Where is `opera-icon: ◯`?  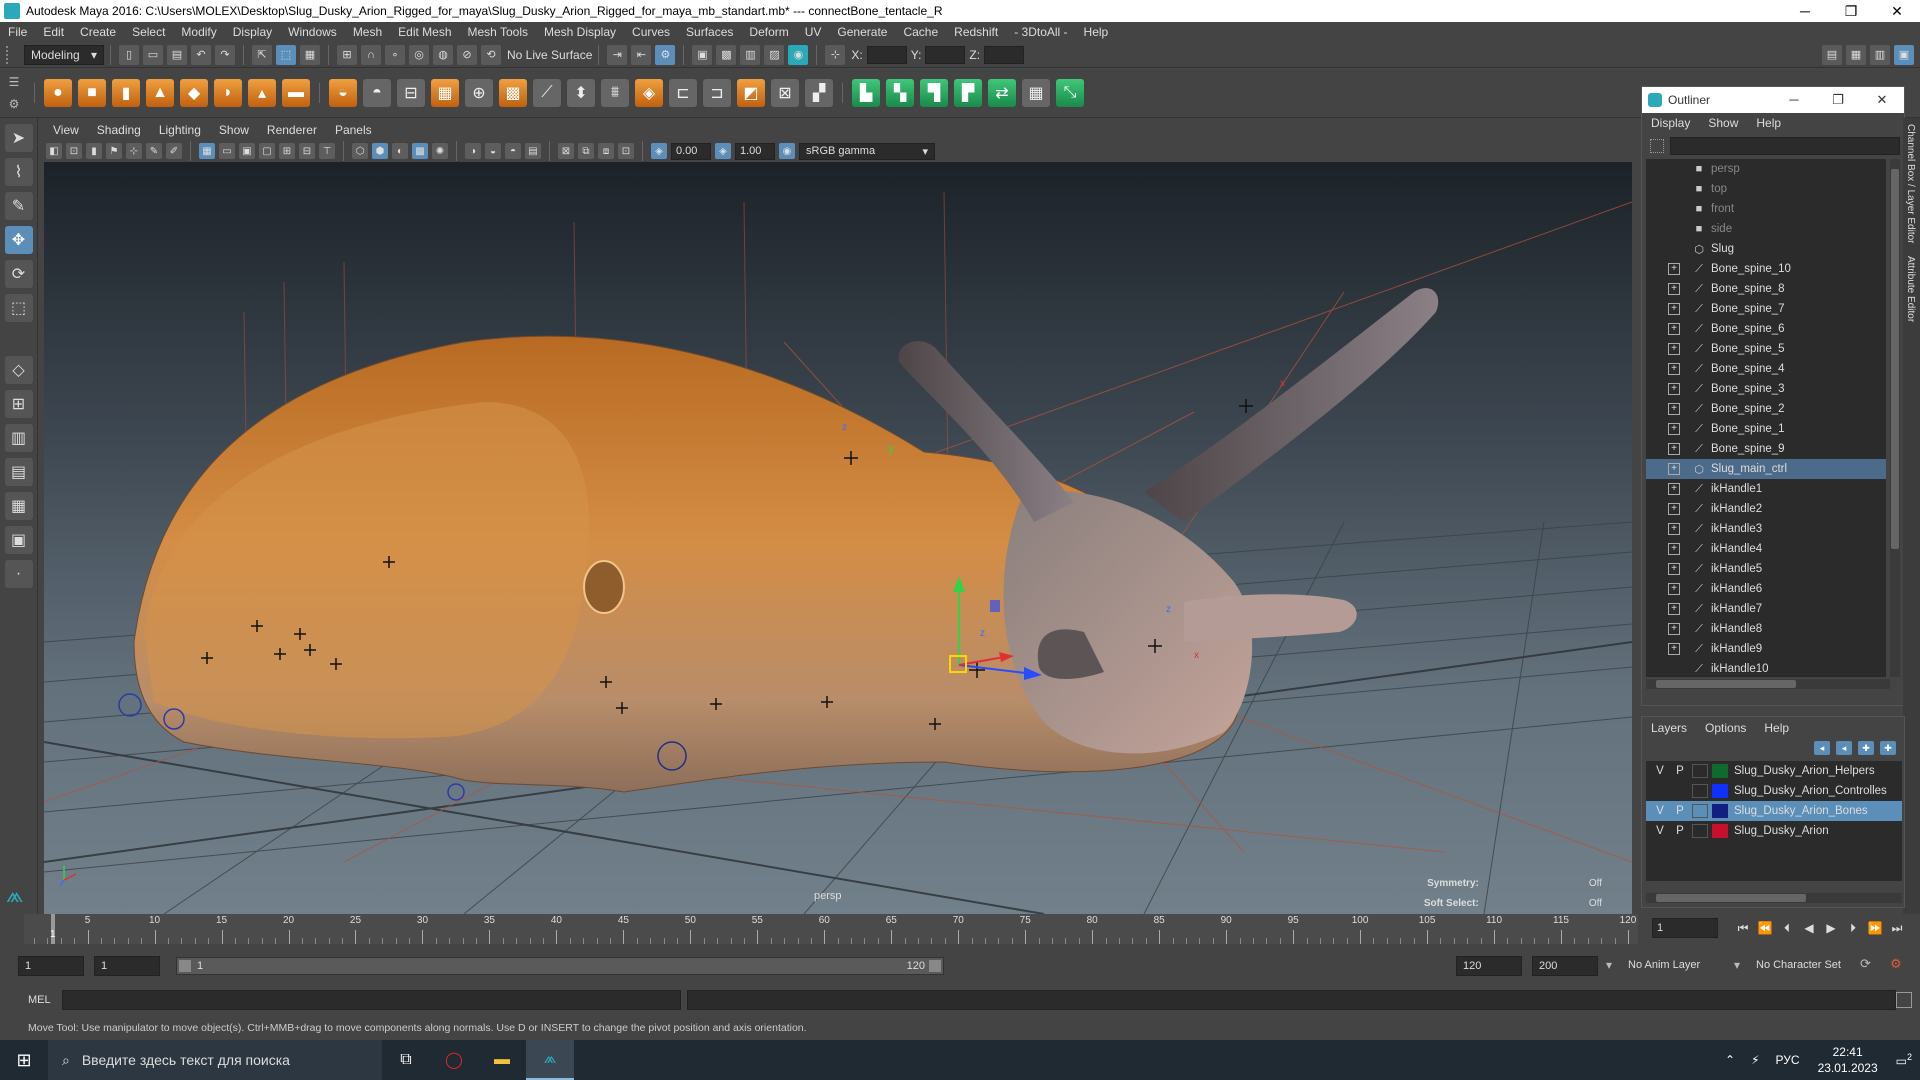 opera-icon: ◯ is located at coordinates (454, 1060).